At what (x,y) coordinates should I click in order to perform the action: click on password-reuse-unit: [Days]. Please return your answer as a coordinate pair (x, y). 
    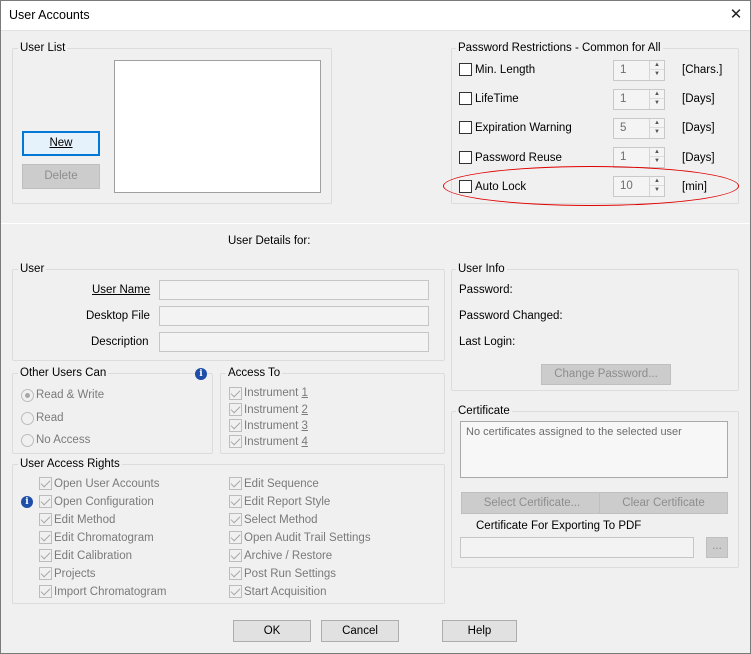
    Looking at the image, I should click on (698, 158).